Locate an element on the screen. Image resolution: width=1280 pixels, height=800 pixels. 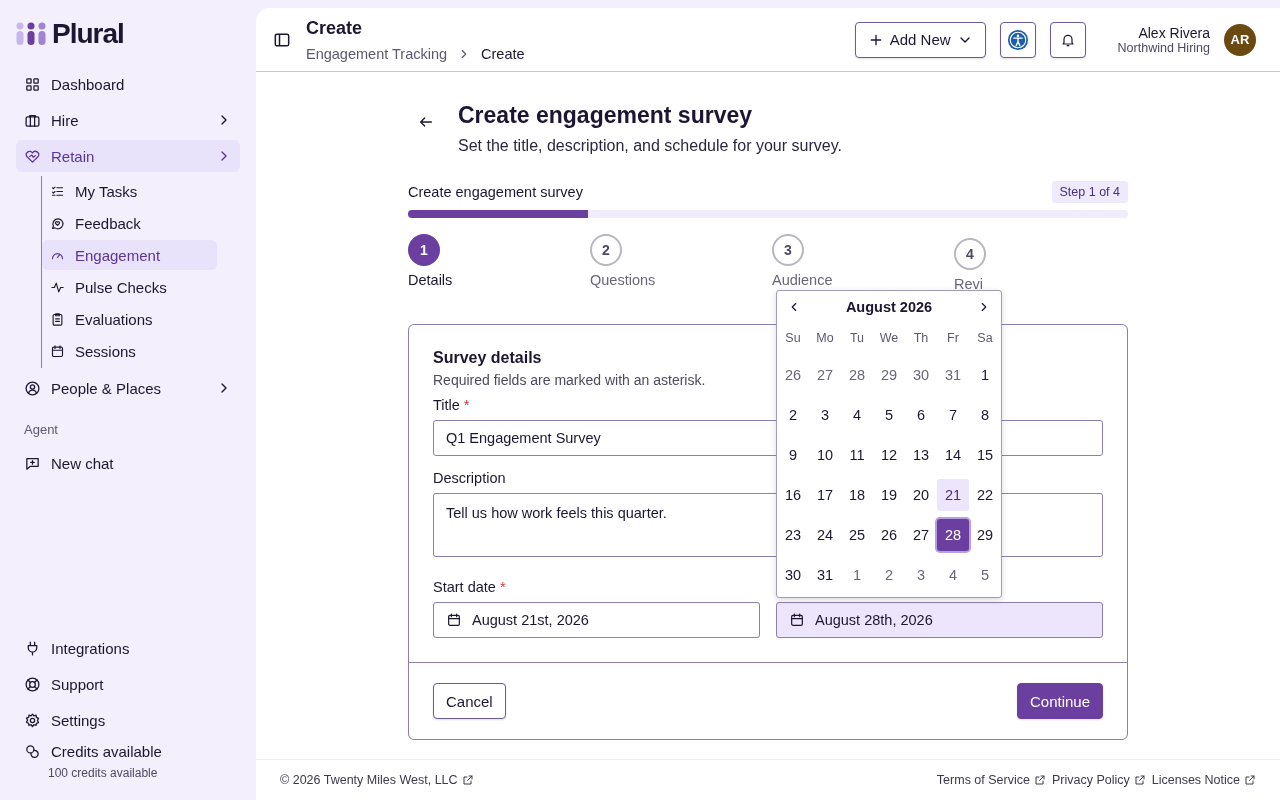
nav-item: Pulse Checks is located at coordinates (129, 287).